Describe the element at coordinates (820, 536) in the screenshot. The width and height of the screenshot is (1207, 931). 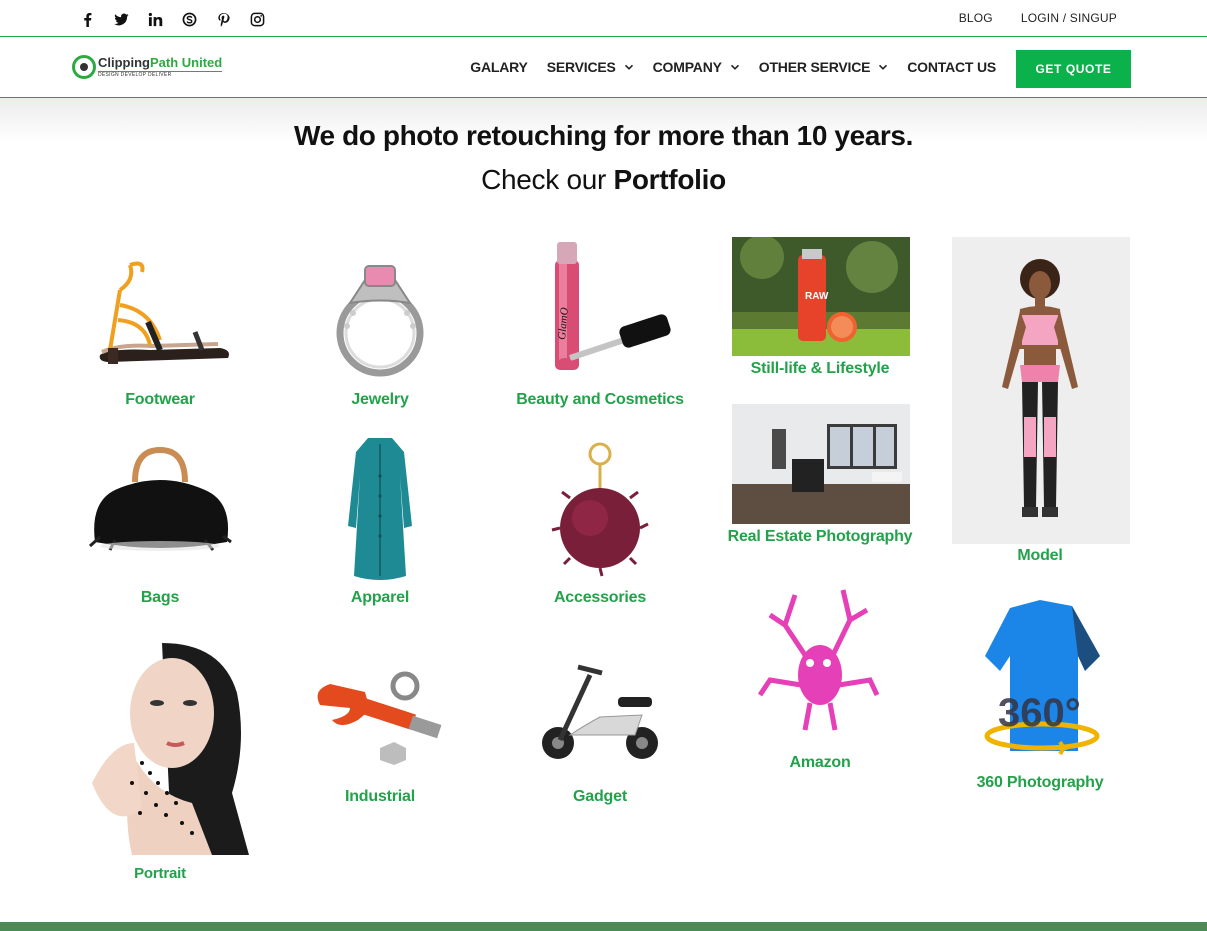
I see `real-estate-label: Real Estate Photography` at that location.